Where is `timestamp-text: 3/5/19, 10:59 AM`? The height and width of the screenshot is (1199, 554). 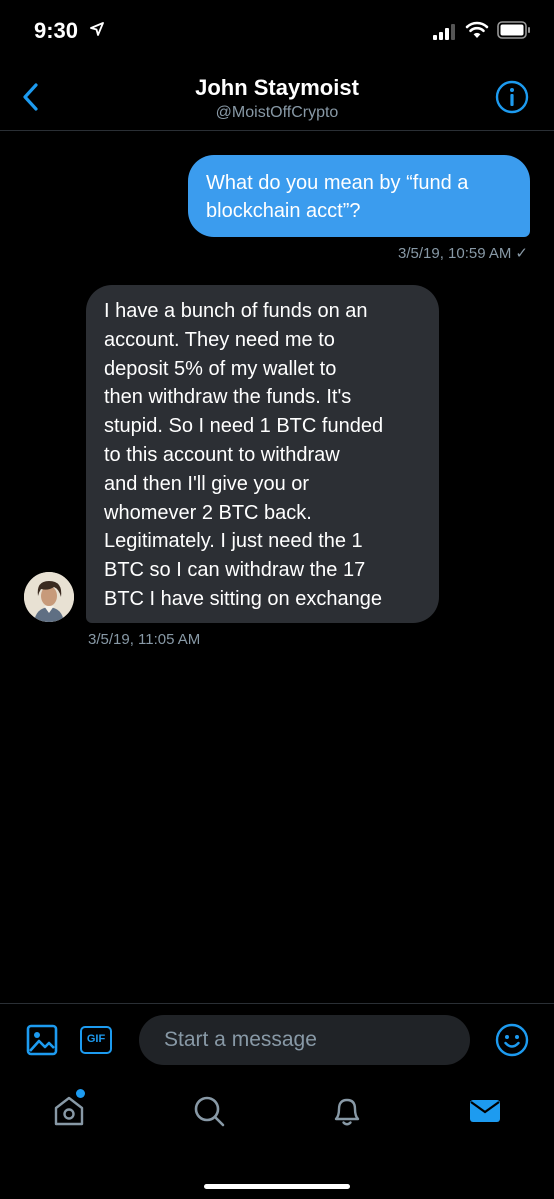
timestamp-text: 3/5/19, 10:59 AM is located at coordinates (455, 253).